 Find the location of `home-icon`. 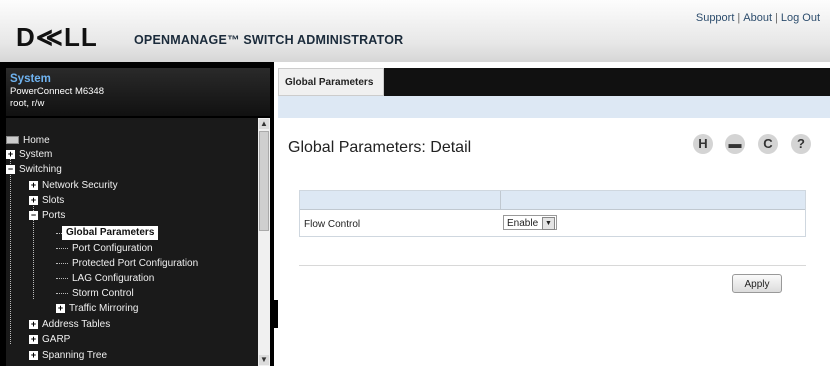

home-icon is located at coordinates (12, 140).